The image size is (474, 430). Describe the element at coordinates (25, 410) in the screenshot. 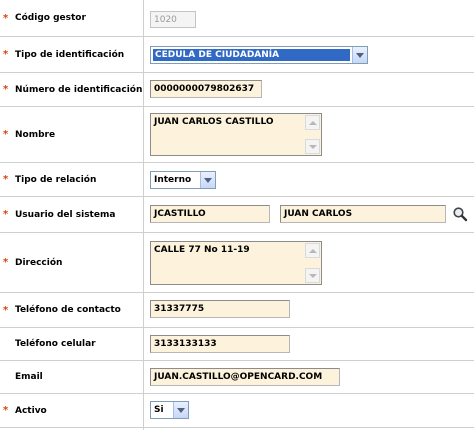

I see `label-activo: * Activo` at that location.